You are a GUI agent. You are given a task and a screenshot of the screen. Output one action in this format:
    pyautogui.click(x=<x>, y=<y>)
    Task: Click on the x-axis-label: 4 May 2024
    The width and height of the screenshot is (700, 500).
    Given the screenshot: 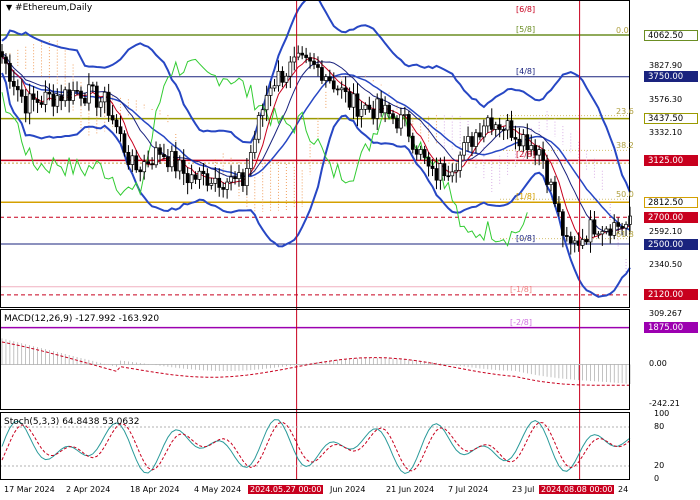 What is the action you would take?
    pyautogui.click(x=218, y=489)
    